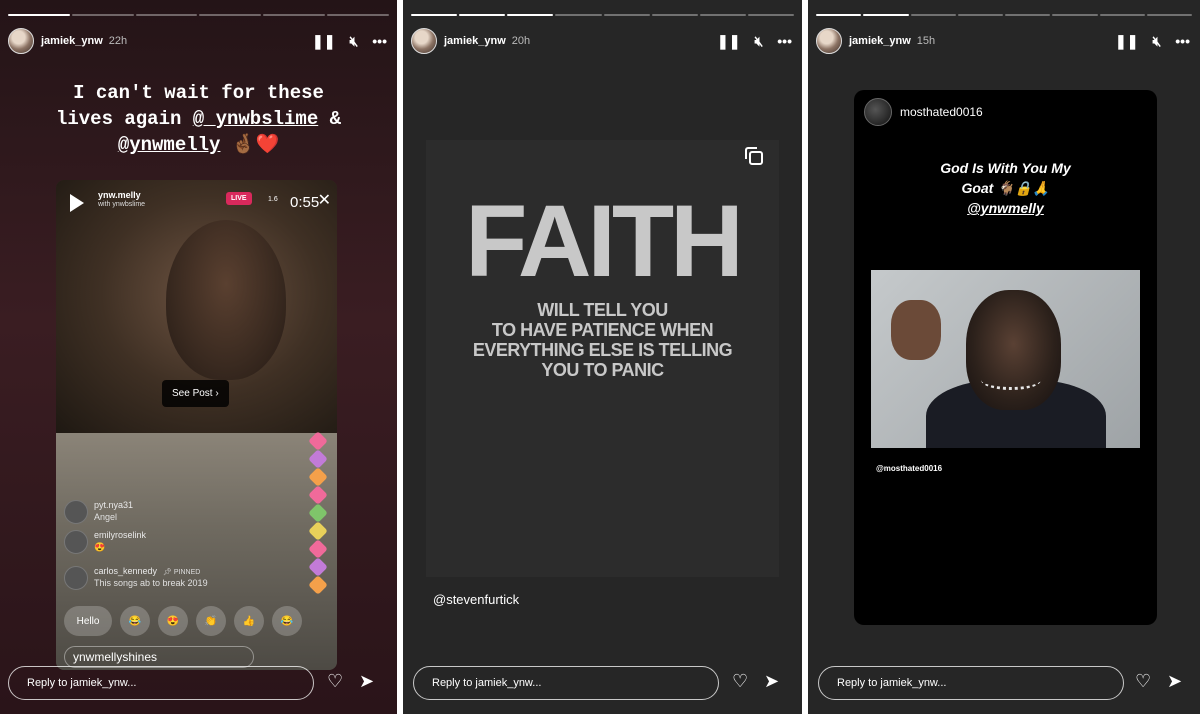 The height and width of the screenshot is (714, 1200). I want to click on quote-line: YOU TO PANIC, so click(602, 370).